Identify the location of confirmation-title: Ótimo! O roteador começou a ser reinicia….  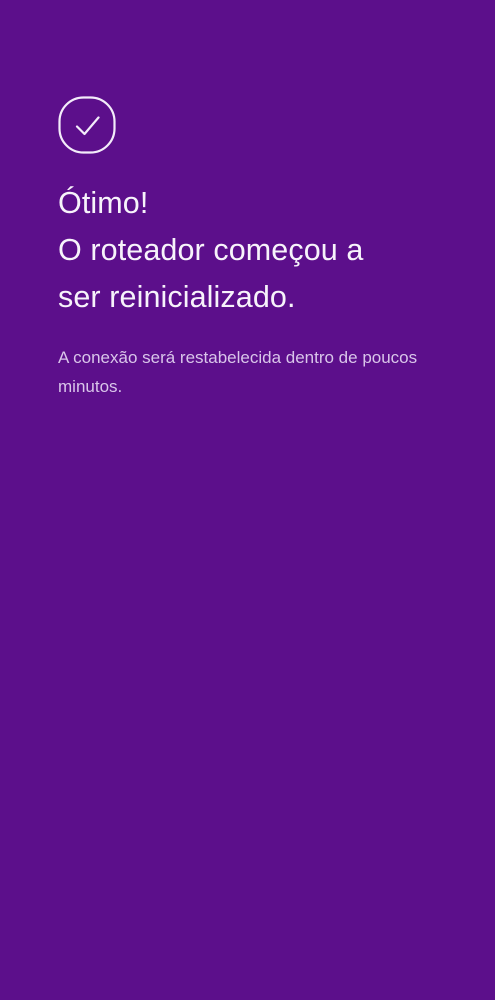
(268, 250).